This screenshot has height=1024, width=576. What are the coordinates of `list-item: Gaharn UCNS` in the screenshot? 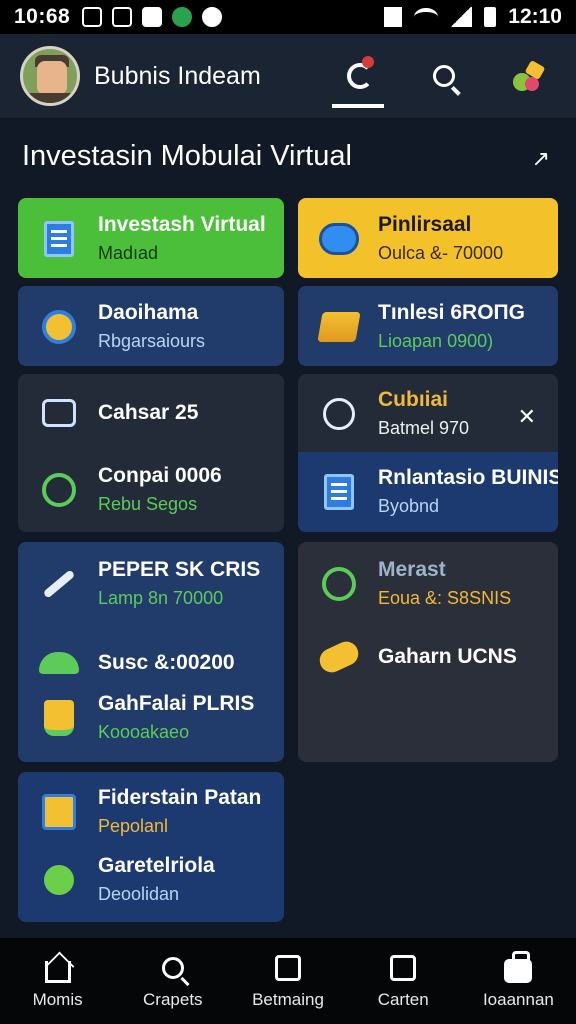 It's located at (415, 657).